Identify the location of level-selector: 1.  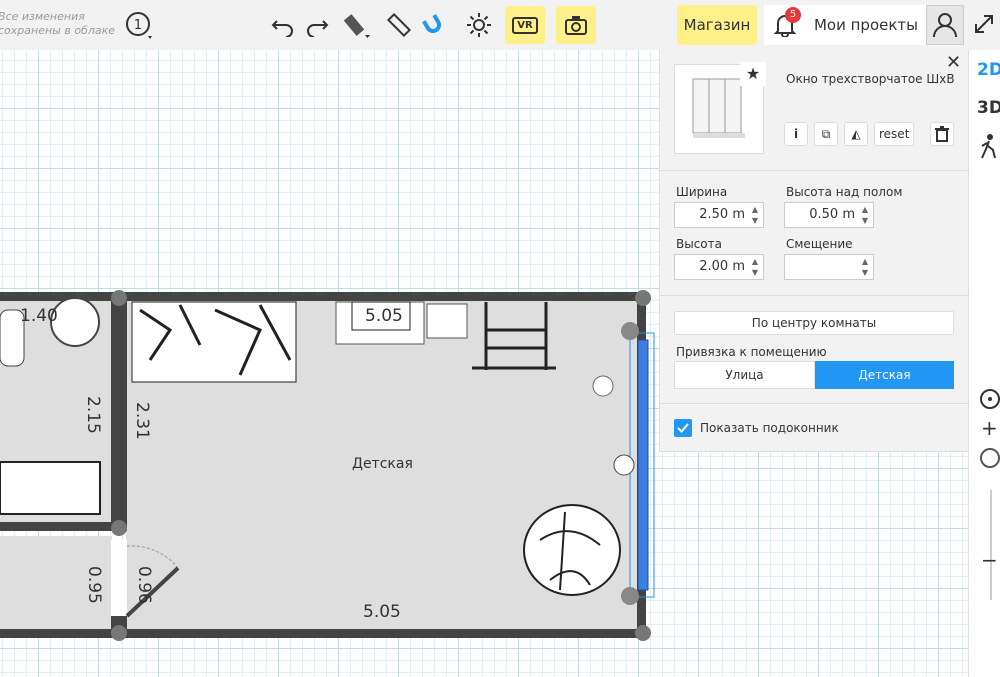
(139, 25).